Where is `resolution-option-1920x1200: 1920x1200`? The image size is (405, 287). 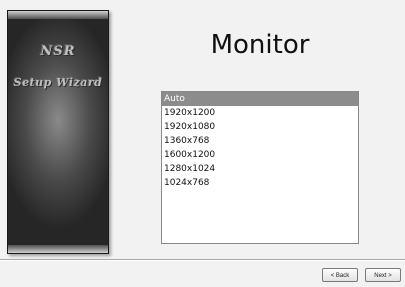 resolution-option-1920x1200: 1920x1200 is located at coordinates (260, 113).